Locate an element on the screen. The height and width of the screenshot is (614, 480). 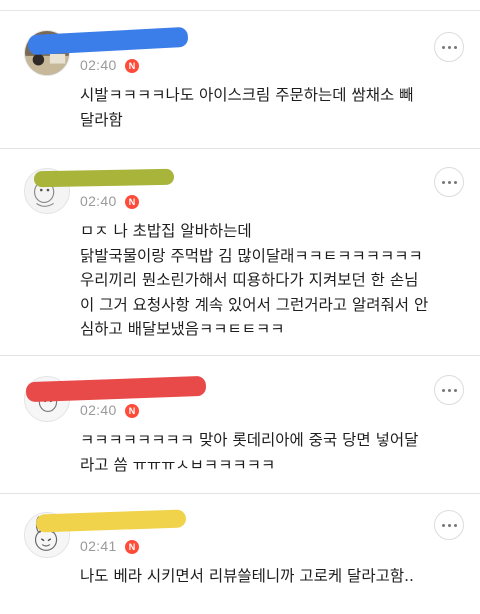
comment-text: 시발ㅋㅋㅋㅋ나도 아이스크림 주문하는데 쌈채소 빼 달라함 is located at coordinates (247, 107).